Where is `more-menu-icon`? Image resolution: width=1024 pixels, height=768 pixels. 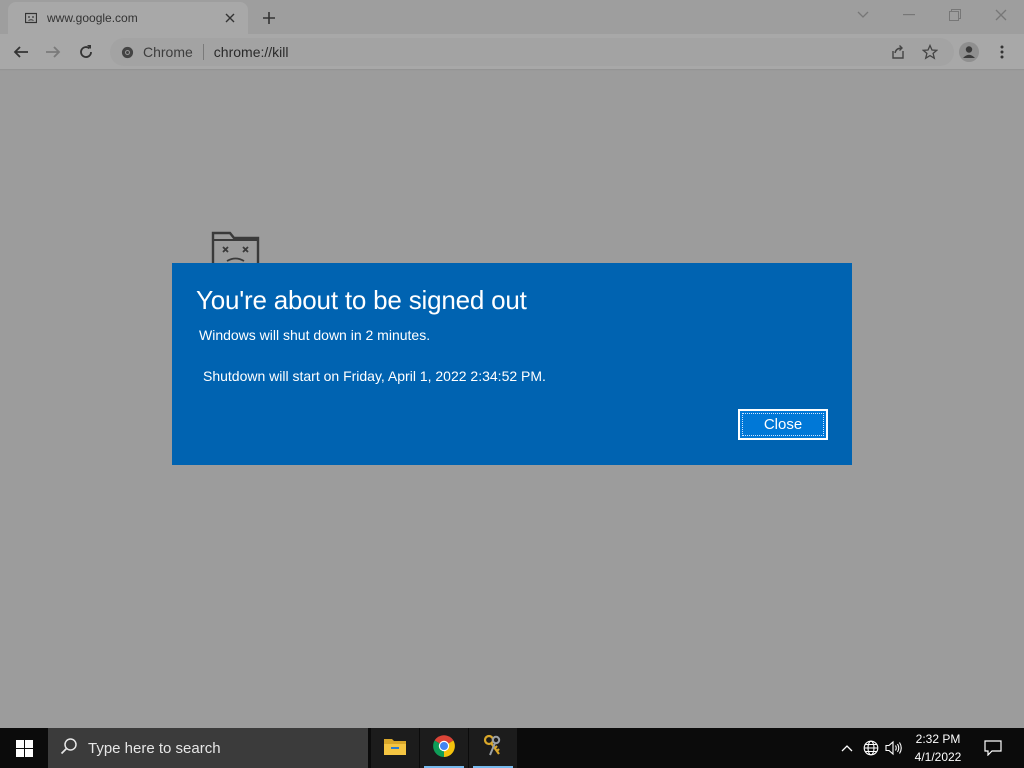 more-menu-icon is located at coordinates (1002, 52).